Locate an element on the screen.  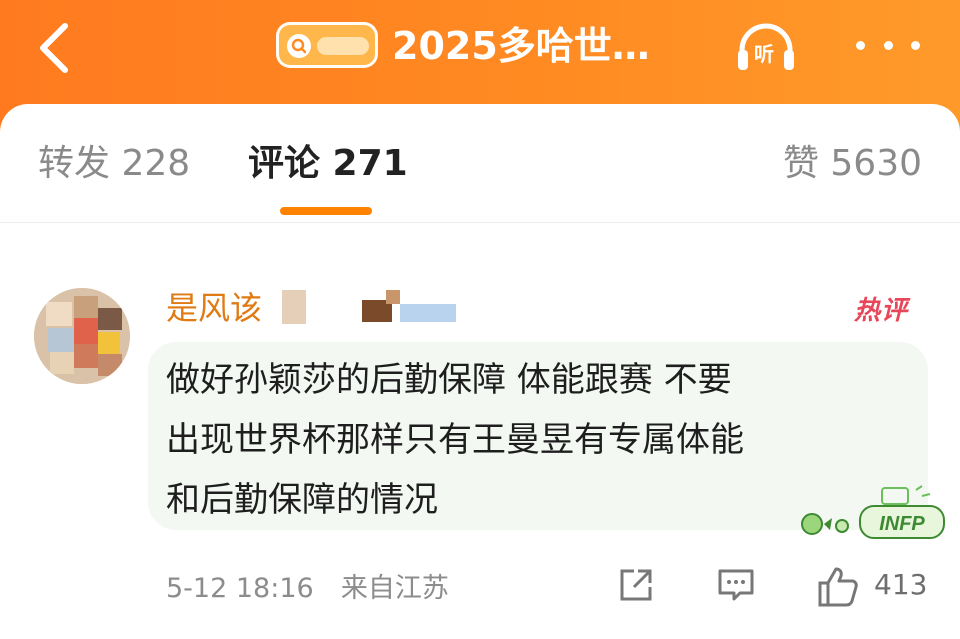
listen-label: 听 is located at coordinates (764, 54).